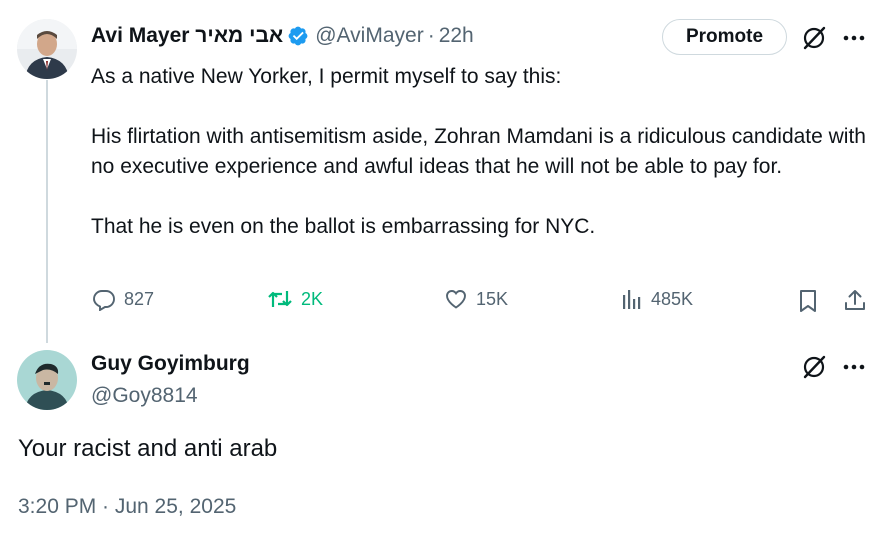  I want to click on author-handle: @Goy8814, so click(144, 396).